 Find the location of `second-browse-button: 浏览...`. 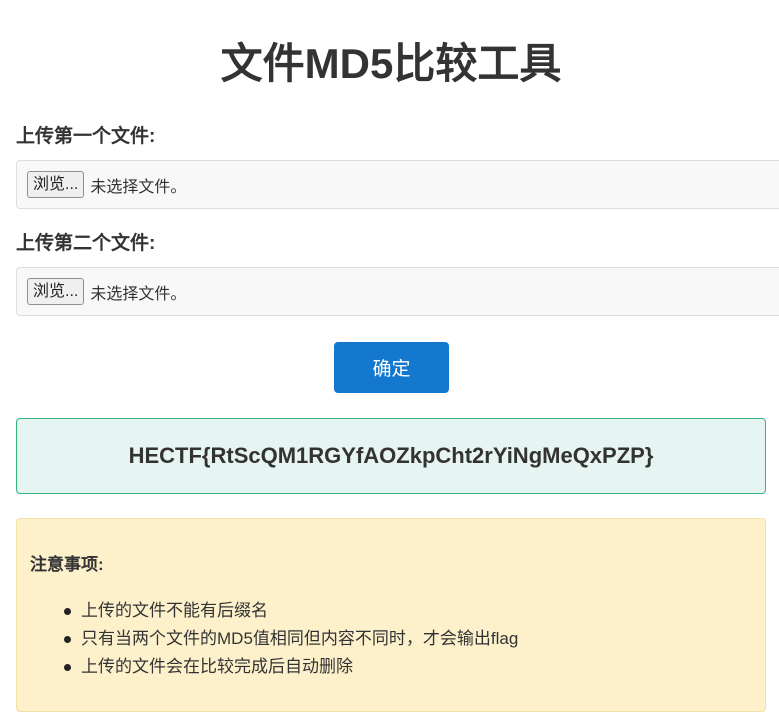

second-browse-button: 浏览... is located at coordinates (56, 291).